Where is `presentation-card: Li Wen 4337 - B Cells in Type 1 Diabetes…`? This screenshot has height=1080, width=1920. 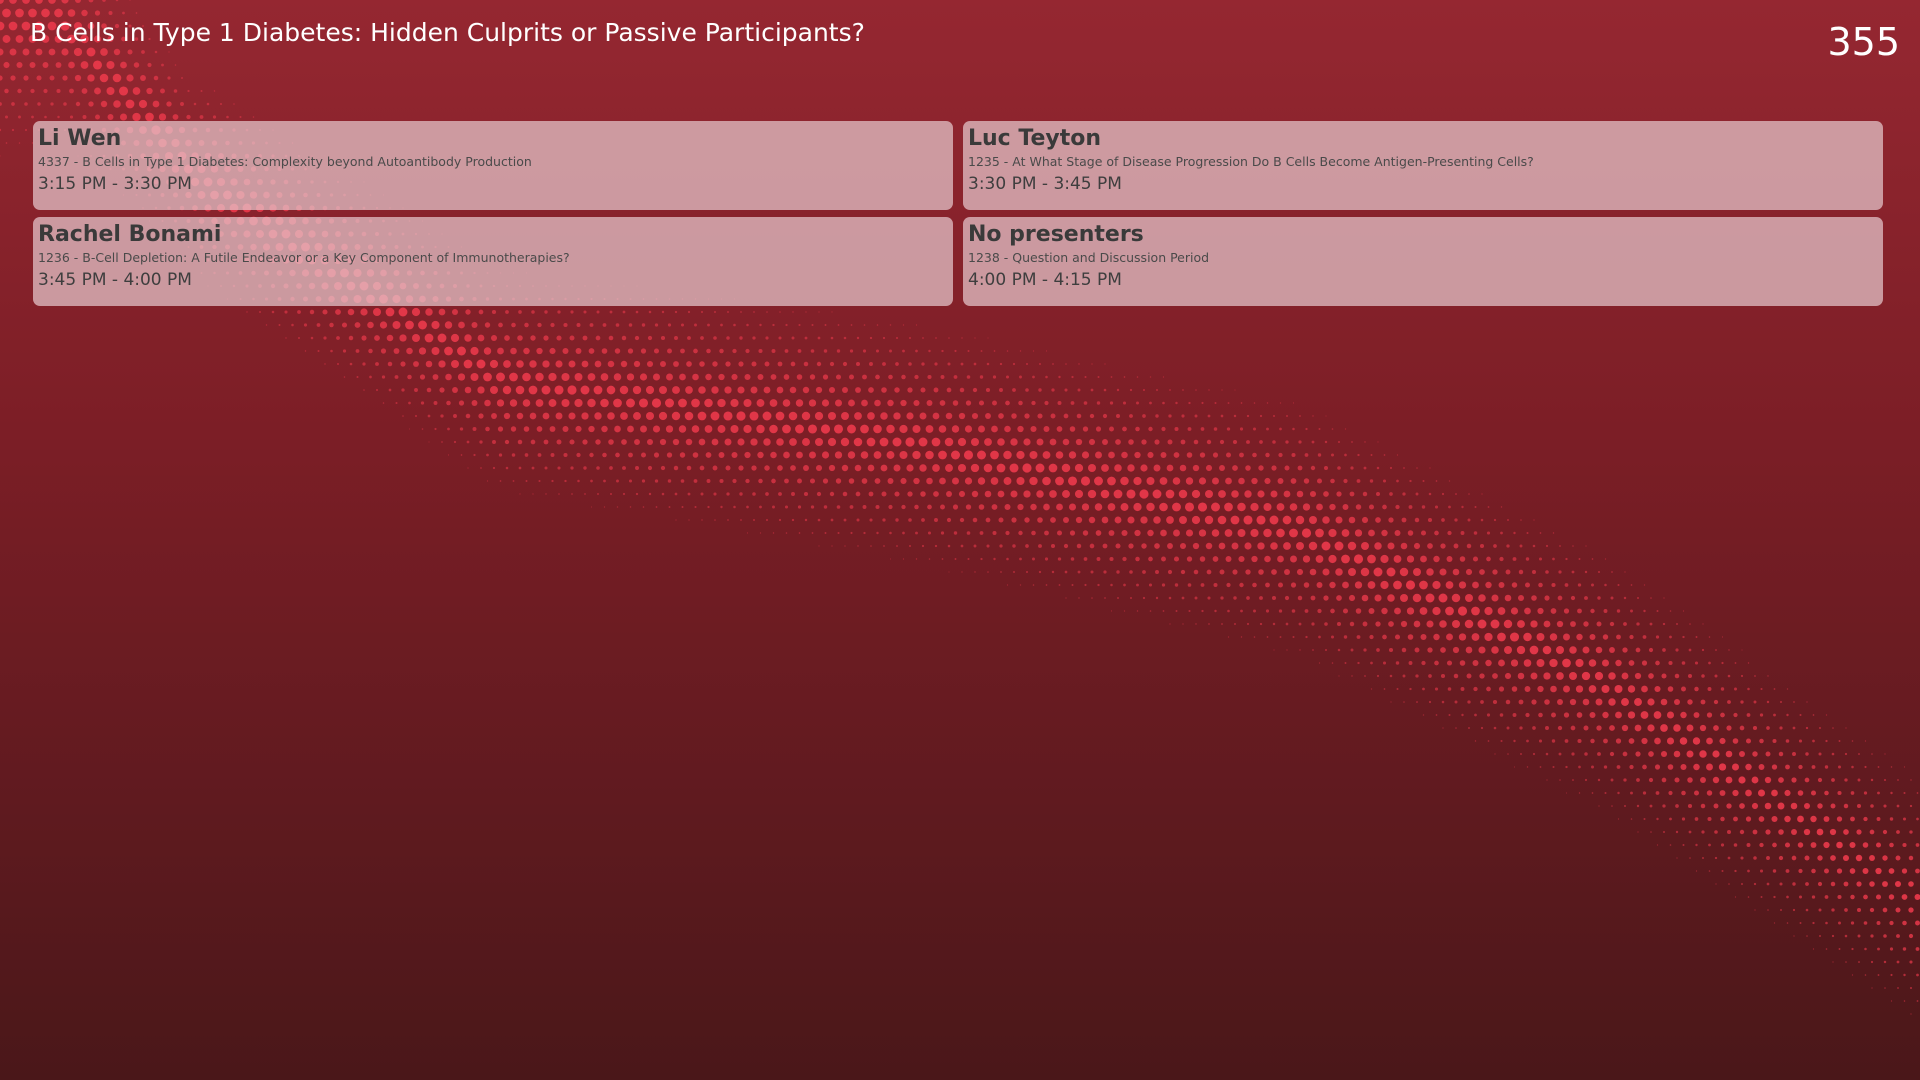 presentation-card: Li Wen 4337 - B Cells in Type 1 Diabetes… is located at coordinates (493, 165).